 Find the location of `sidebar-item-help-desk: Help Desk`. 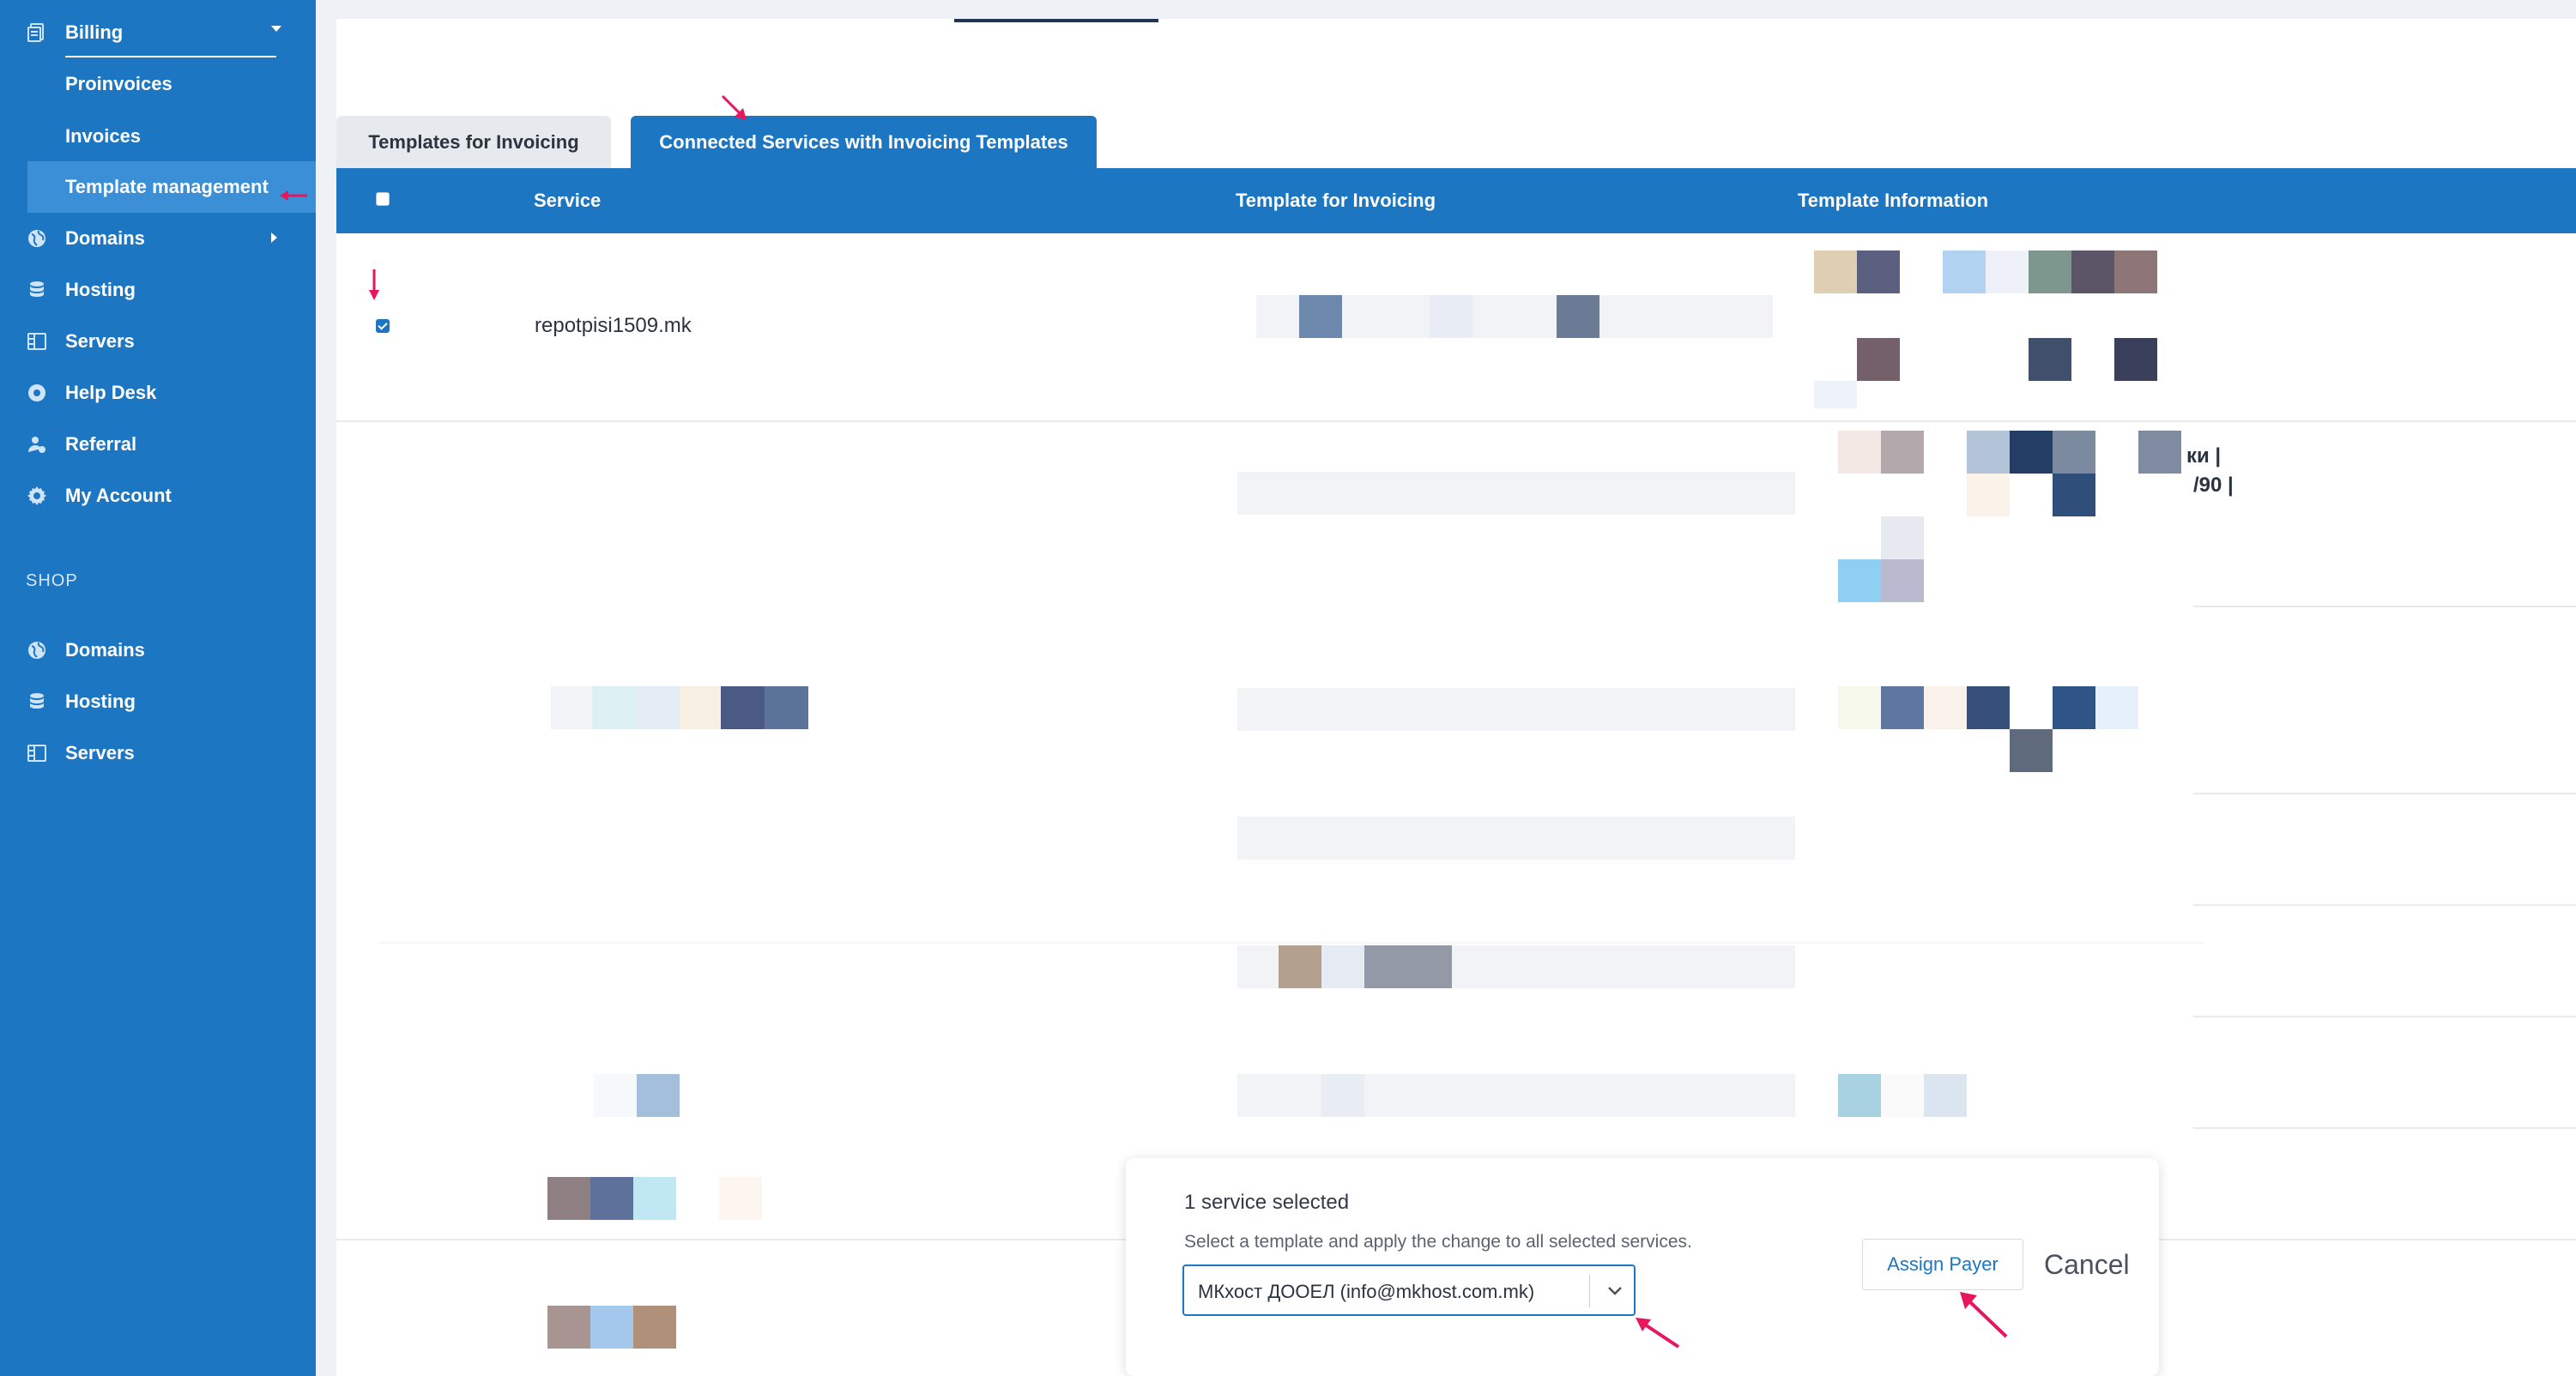

sidebar-item-help-desk: Help Desk is located at coordinates (91, 392).